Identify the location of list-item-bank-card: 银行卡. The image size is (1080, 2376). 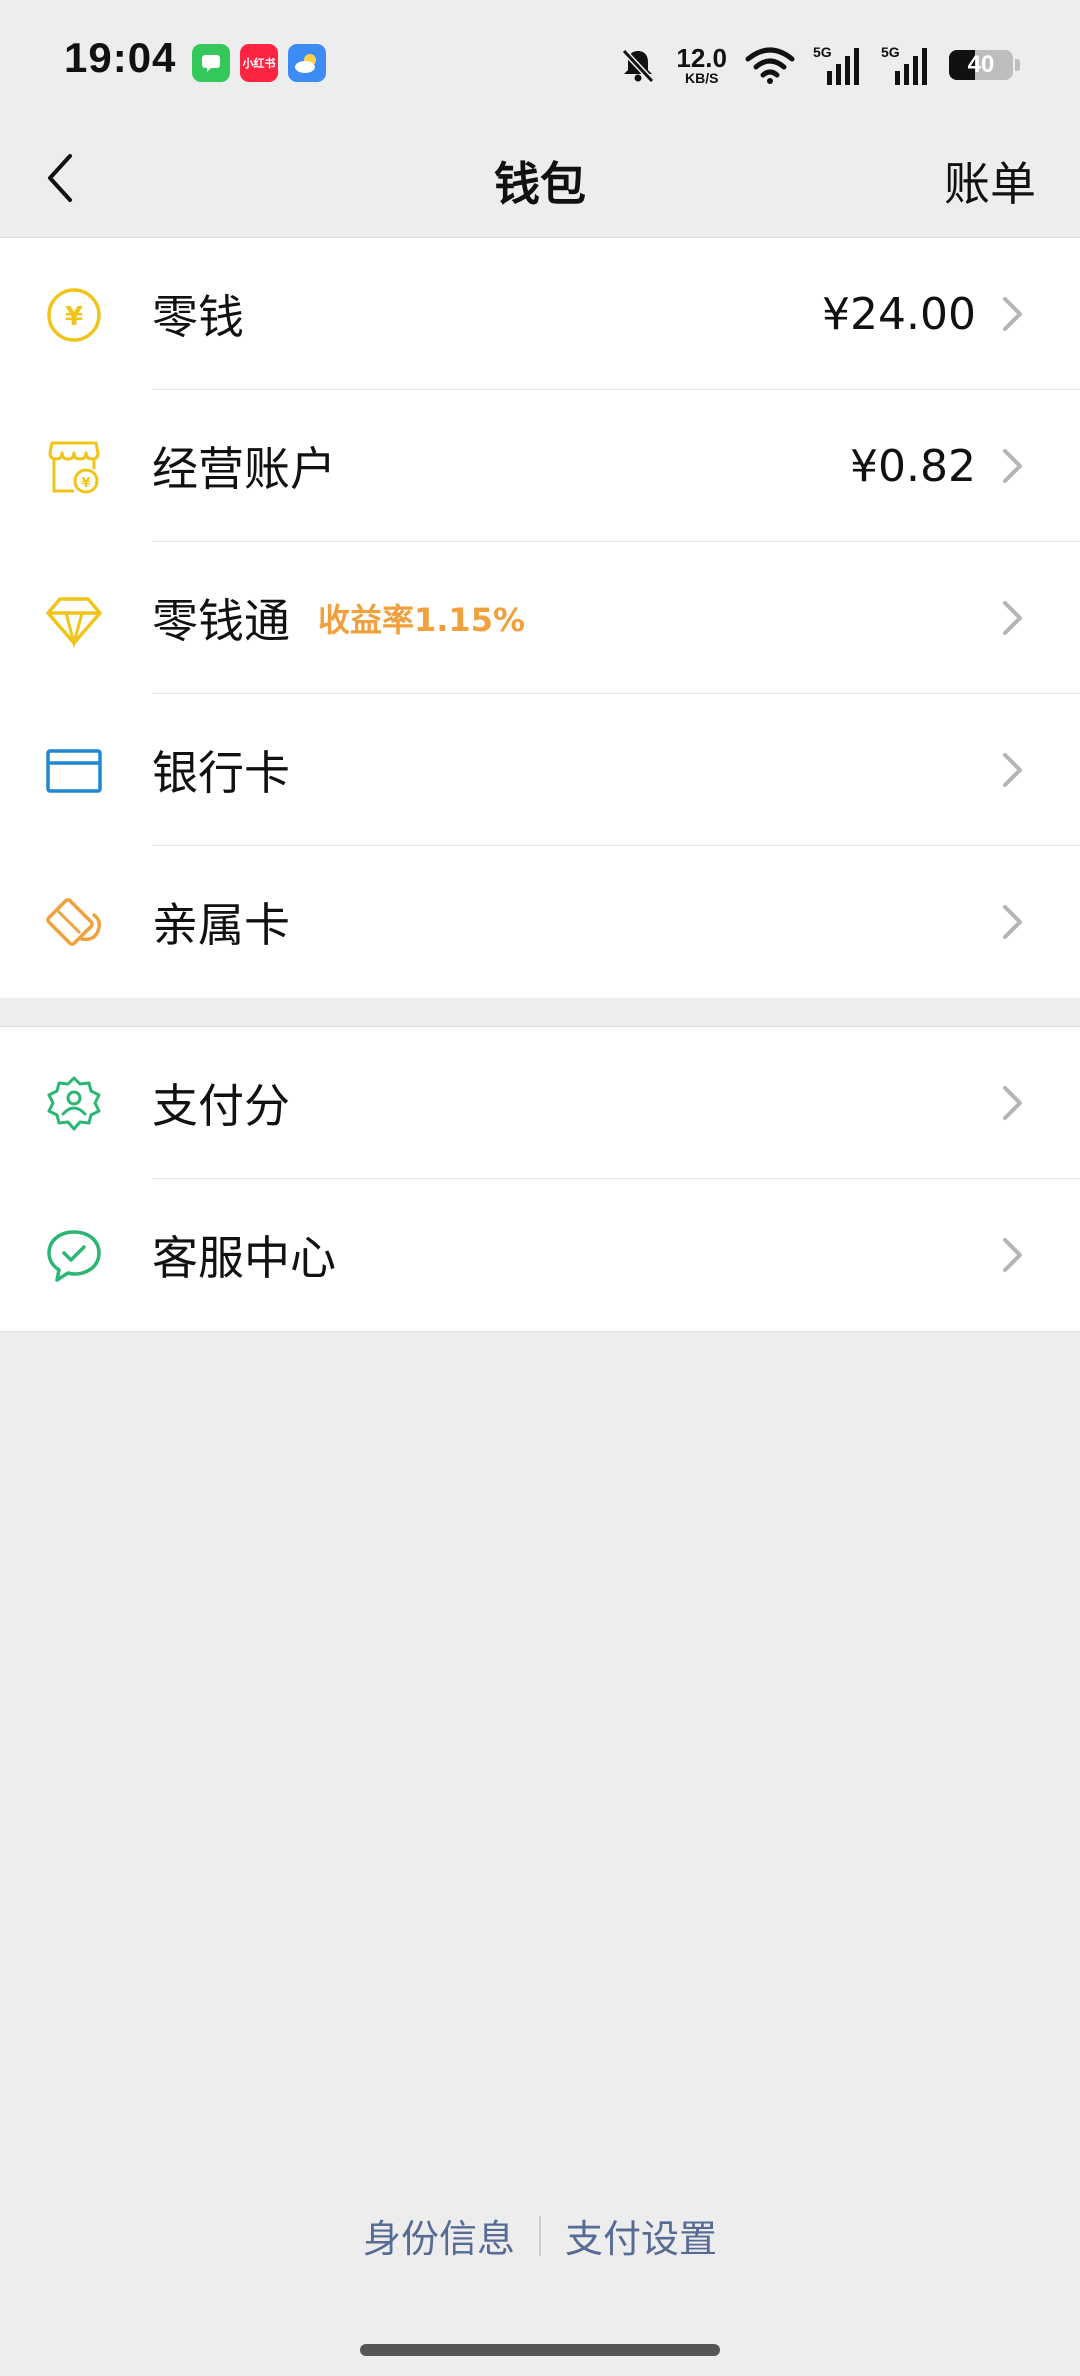
(540, 770).